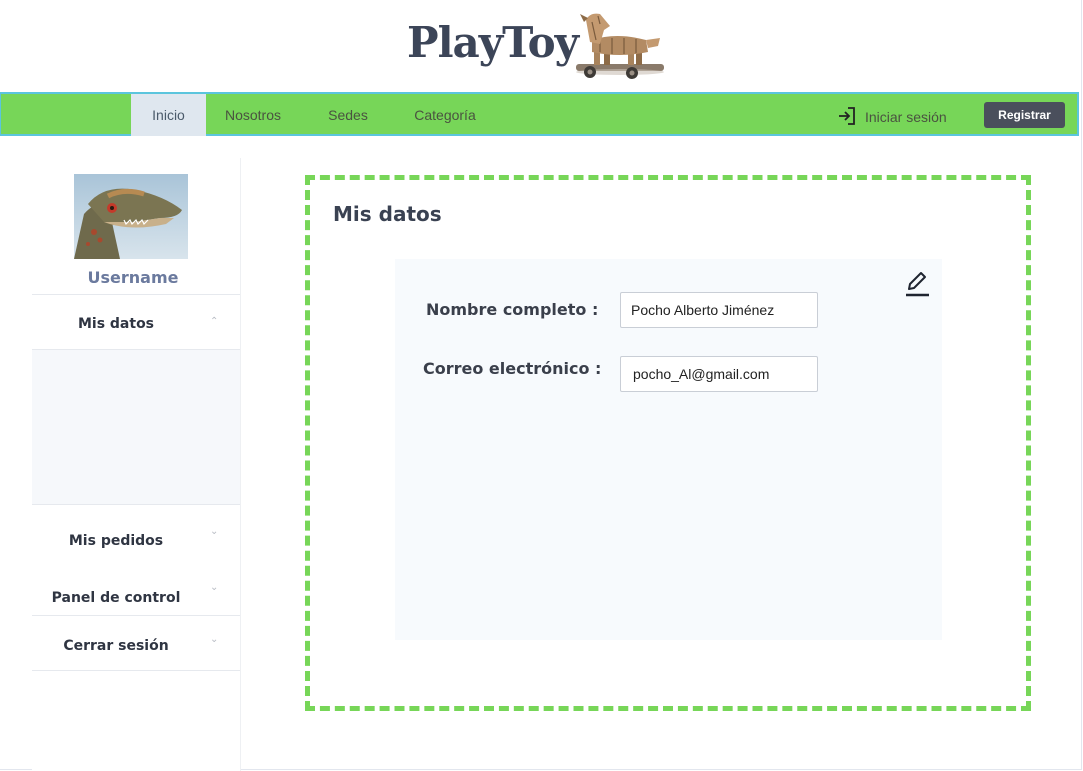 Image resolution: width=1083 pixels, height=771 pixels. What do you see at coordinates (131, 216) in the screenshot?
I see `dinosaur-avatar` at bounding box center [131, 216].